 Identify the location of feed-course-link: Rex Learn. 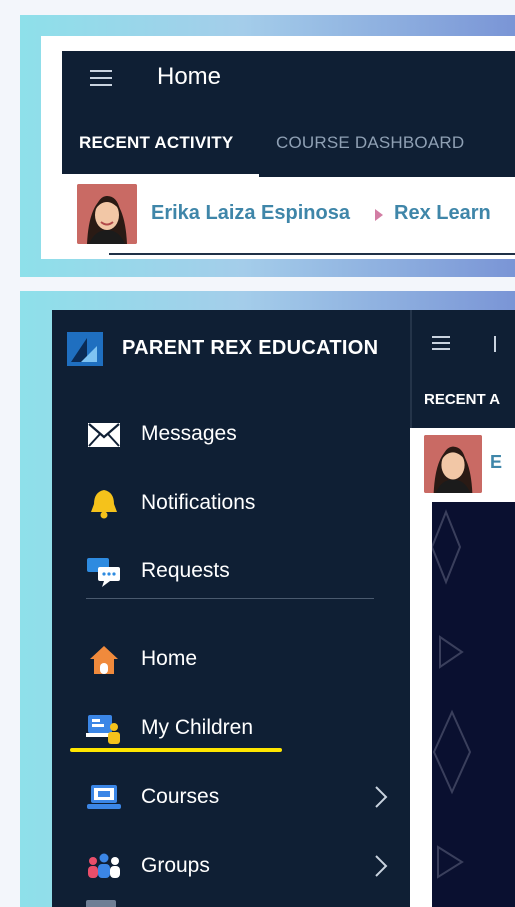
(442, 213).